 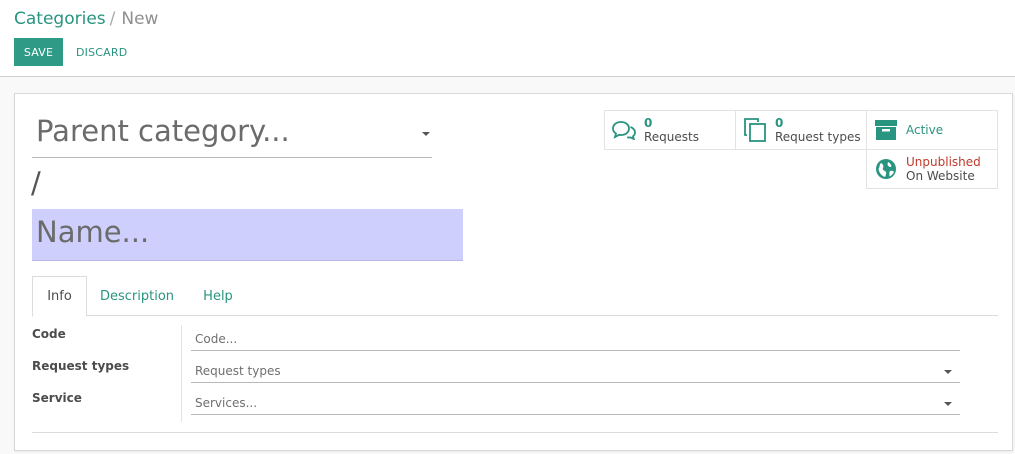 What do you see at coordinates (238, 371) in the screenshot?
I see `request-types-placeholder: Request types` at bounding box center [238, 371].